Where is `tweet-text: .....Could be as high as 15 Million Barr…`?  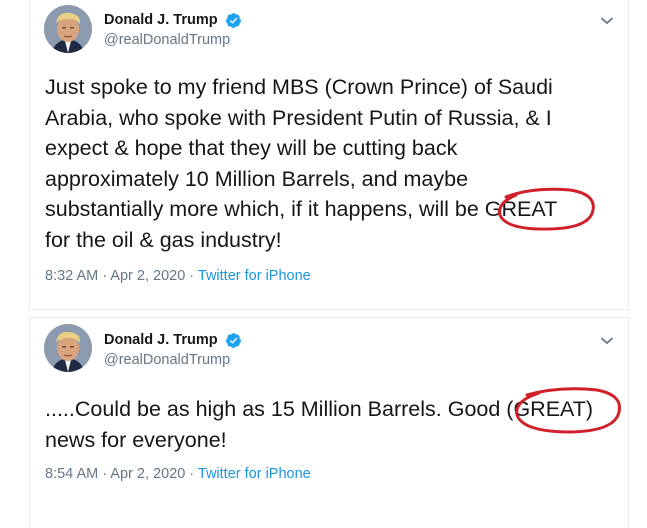 tweet-text: .....Could be as high as 15 Million Barr… is located at coordinates (319, 424).